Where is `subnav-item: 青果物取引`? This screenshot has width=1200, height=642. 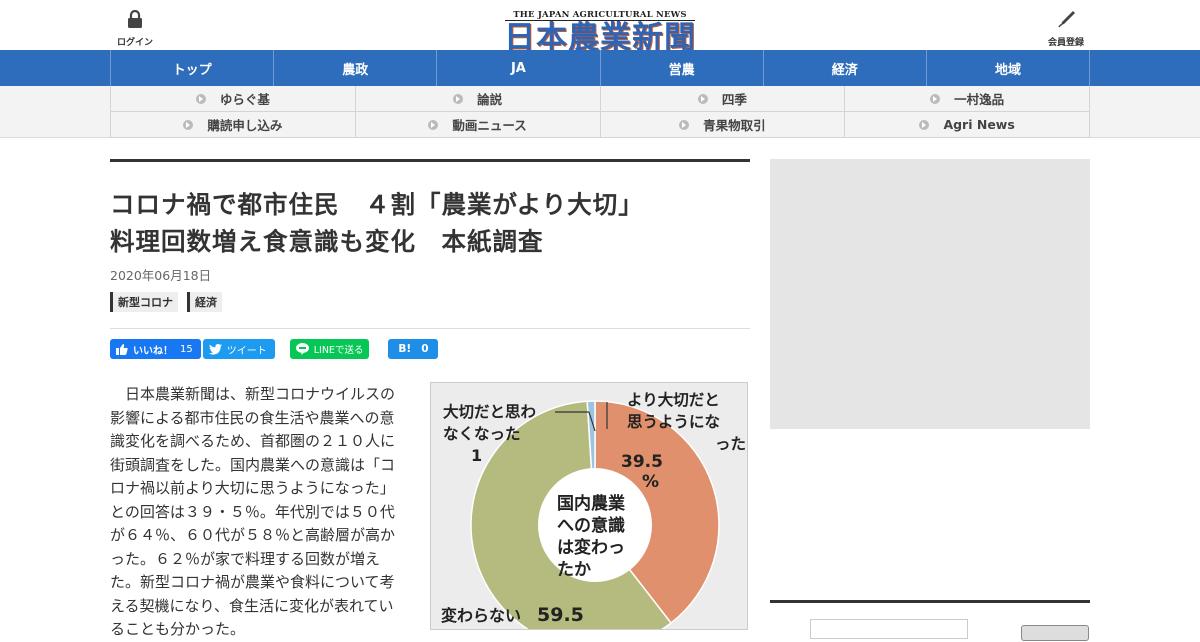
subnav-item: 青果物取引 is located at coordinates (723, 125).